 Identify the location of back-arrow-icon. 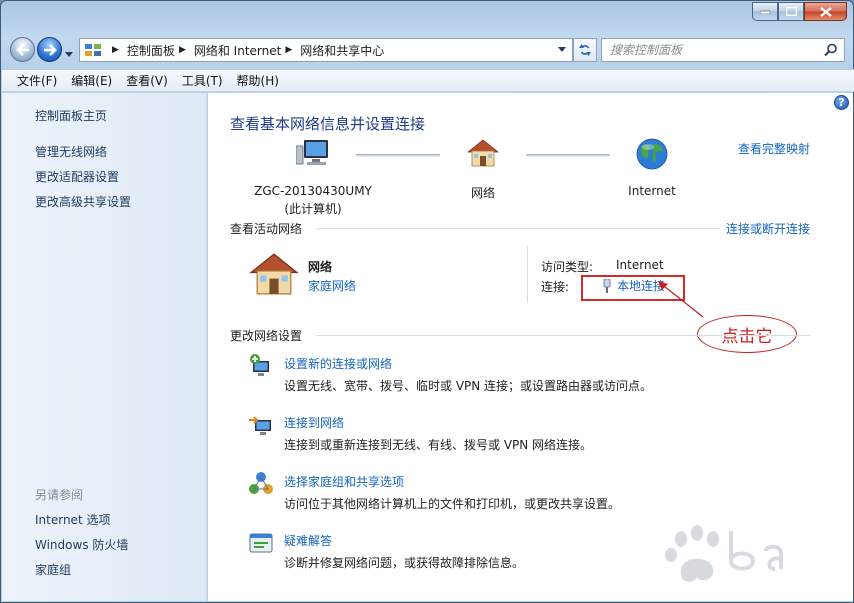
(22, 49).